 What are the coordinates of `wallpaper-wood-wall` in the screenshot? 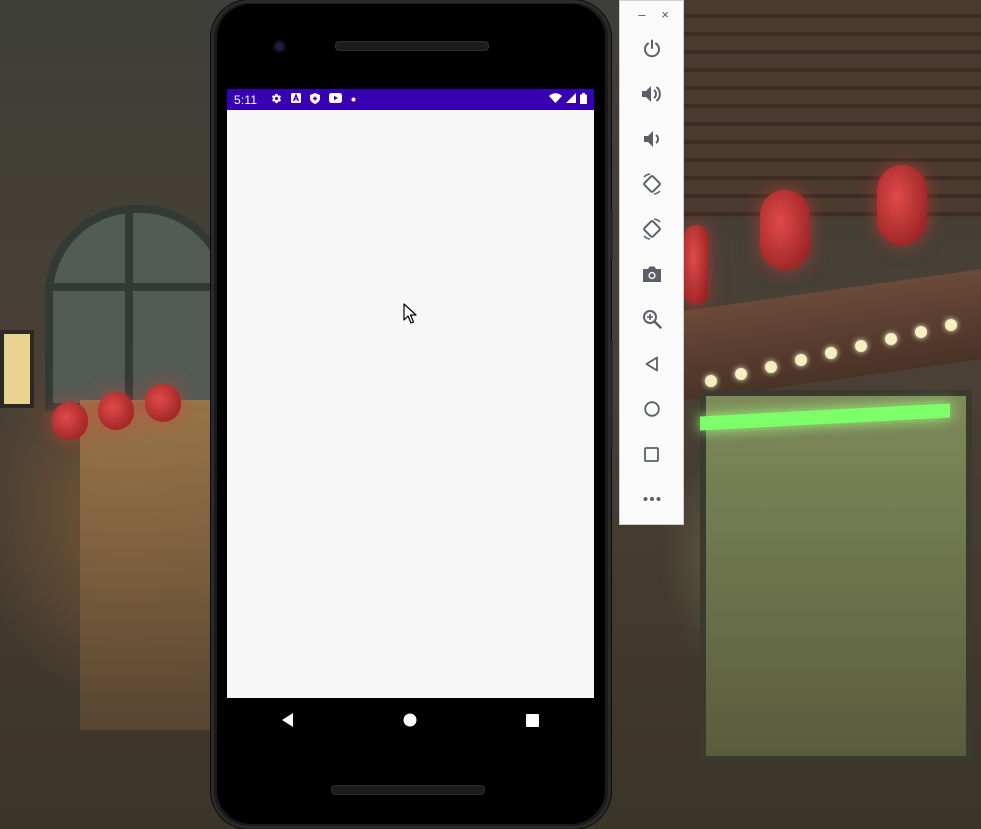 It's located at (832, 110).